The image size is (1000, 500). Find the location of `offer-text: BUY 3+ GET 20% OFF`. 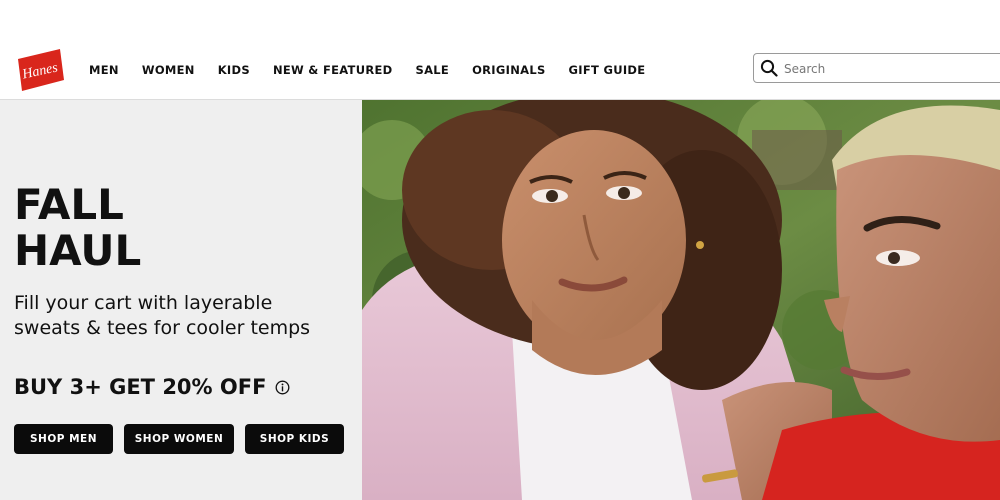

offer-text: BUY 3+ GET 20% OFF is located at coordinates (140, 387).